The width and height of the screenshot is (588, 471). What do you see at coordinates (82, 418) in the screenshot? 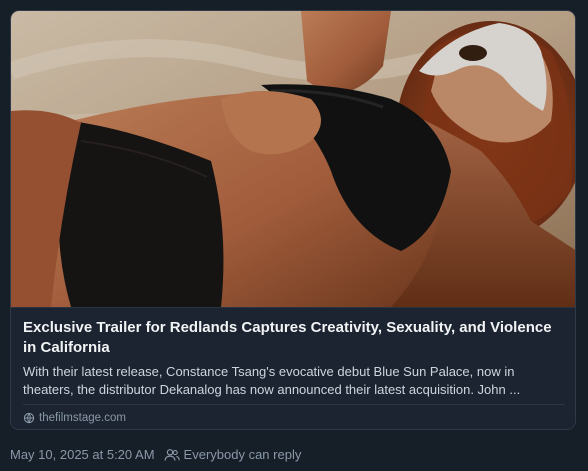
I see `link-preview-domain: thefilmstage.com` at bounding box center [82, 418].